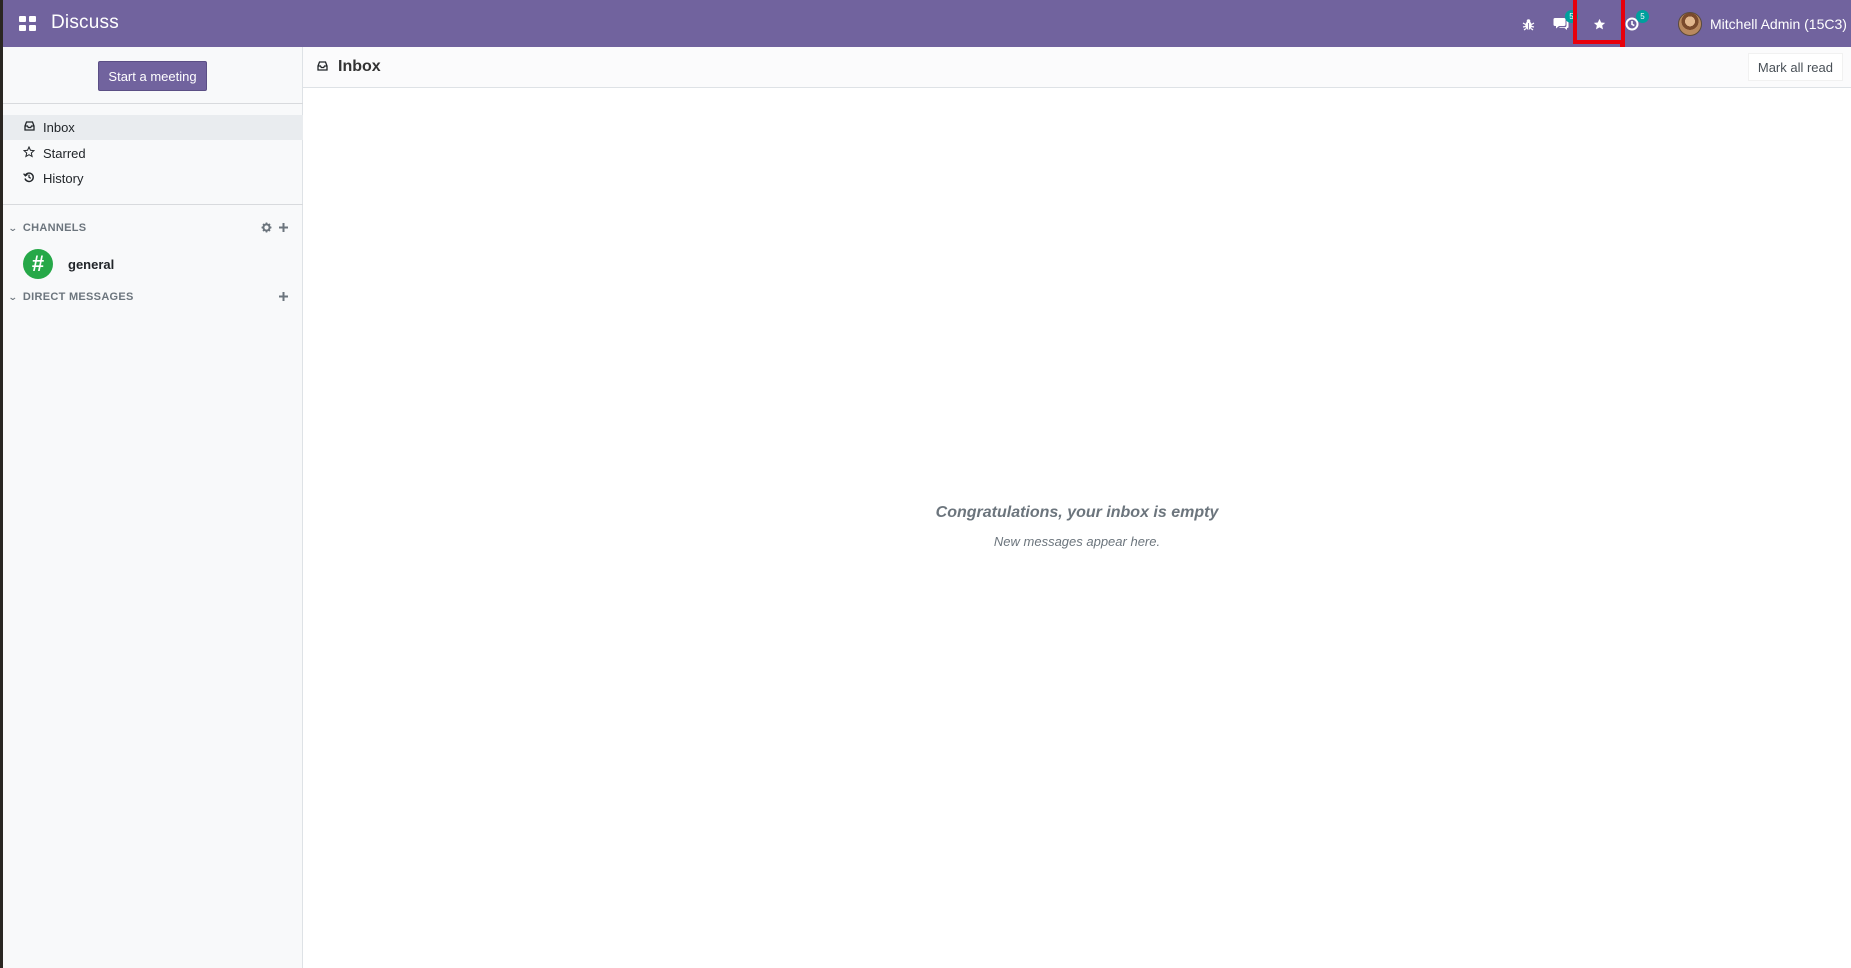  What do you see at coordinates (1642, 16) in the screenshot?
I see `activities-badge: 5` at bounding box center [1642, 16].